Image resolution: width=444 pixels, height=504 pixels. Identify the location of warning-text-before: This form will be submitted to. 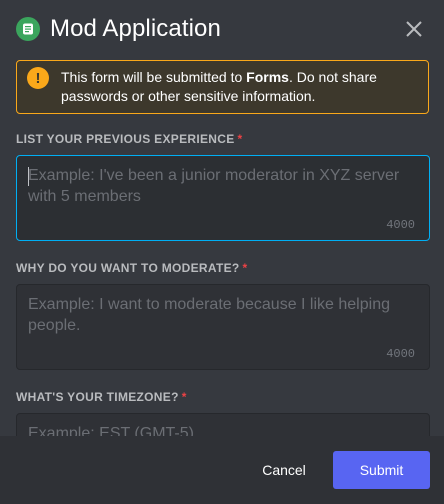
(154, 77).